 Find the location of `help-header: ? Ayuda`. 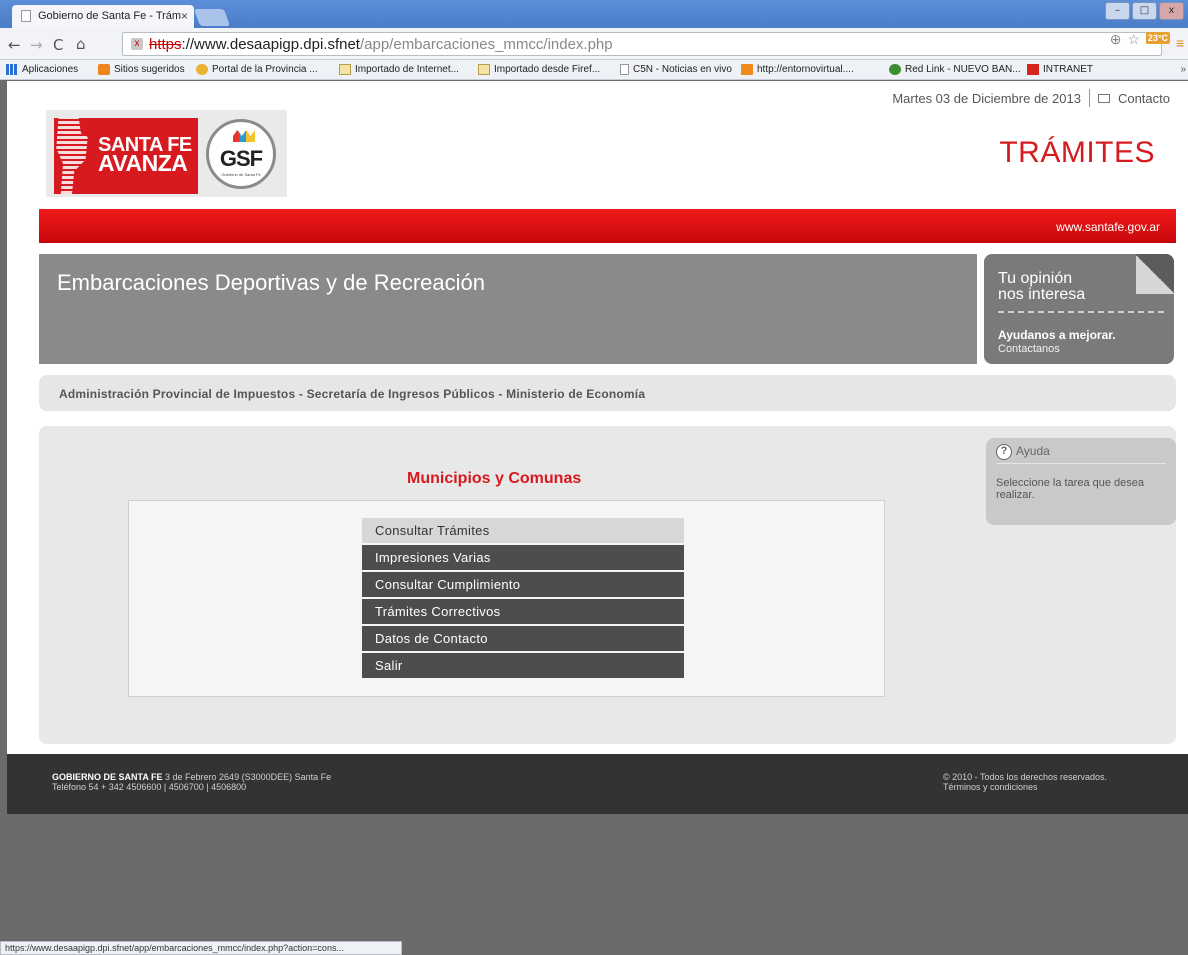

help-header: ? Ayuda is located at coordinates (1081, 454).